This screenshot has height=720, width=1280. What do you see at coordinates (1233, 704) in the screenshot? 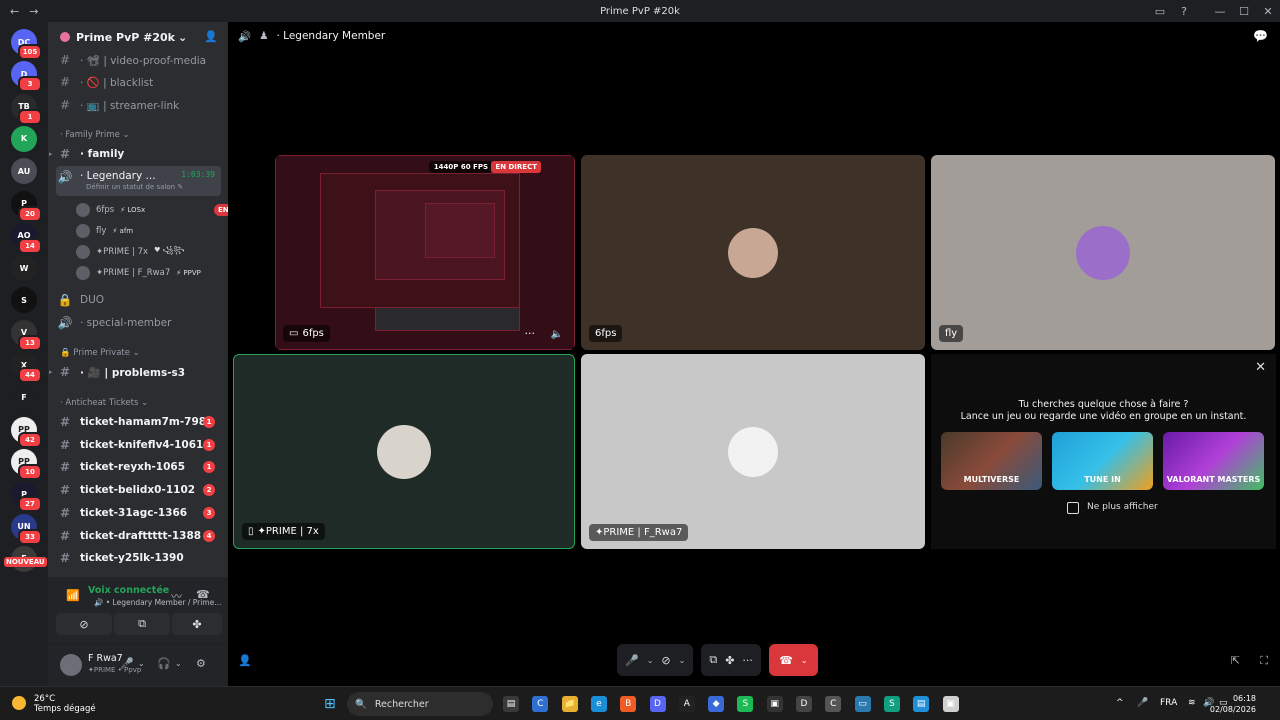
I see `clock: 06:18 02/08/2026` at bounding box center [1233, 704].